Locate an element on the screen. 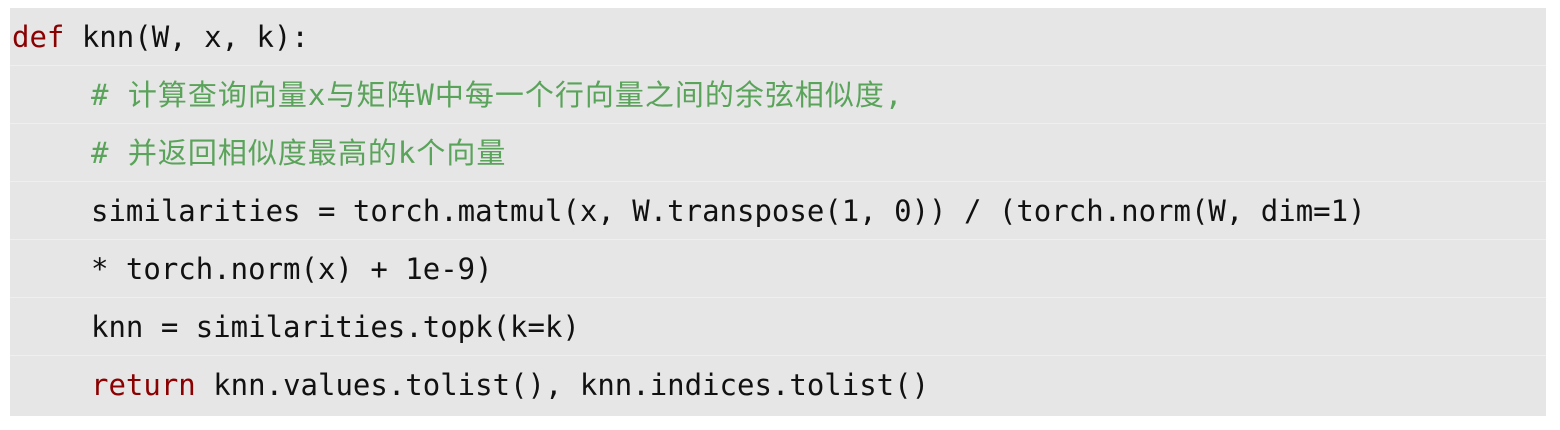  knn-statement: knn = similarities.topk(k=k) is located at coordinates (335, 327).